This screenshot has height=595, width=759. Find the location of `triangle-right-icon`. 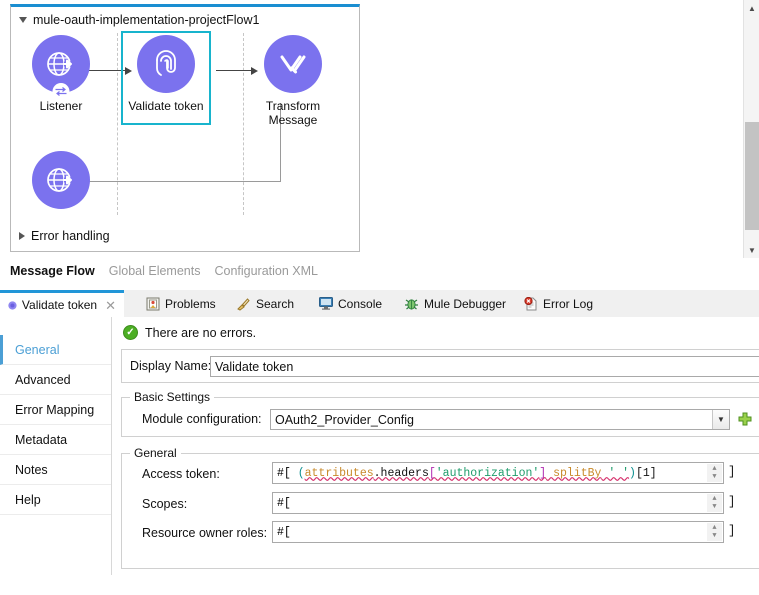

triangle-right-icon is located at coordinates (22, 236).